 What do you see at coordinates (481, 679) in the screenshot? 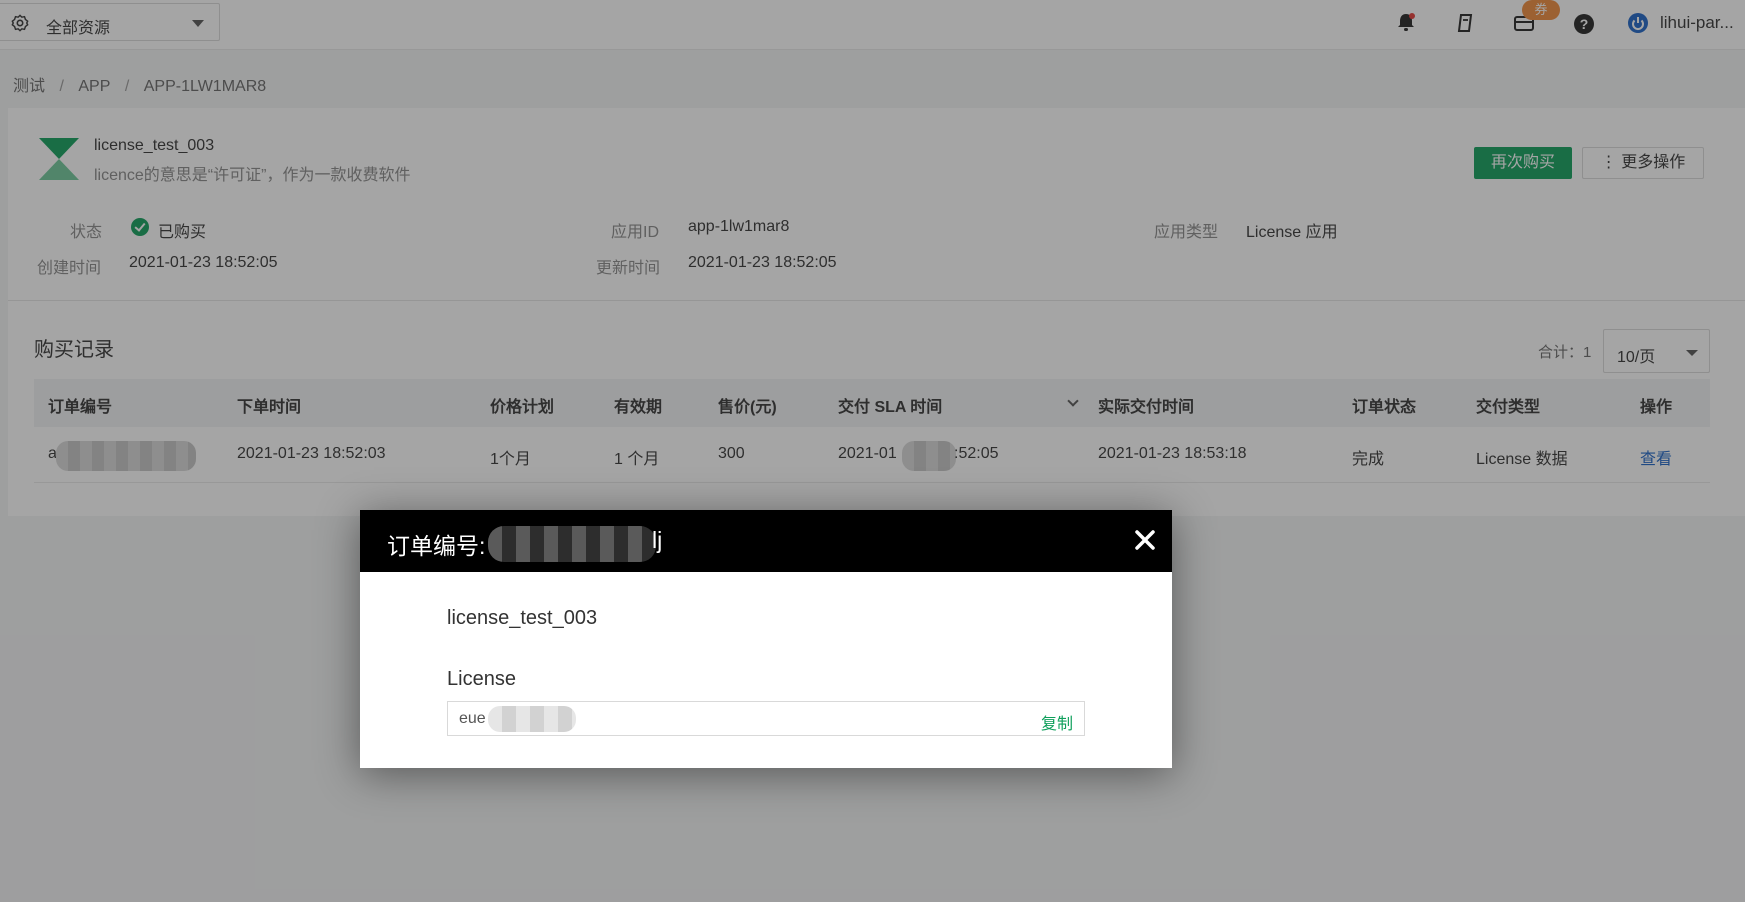
I see `license-label: License` at bounding box center [481, 679].